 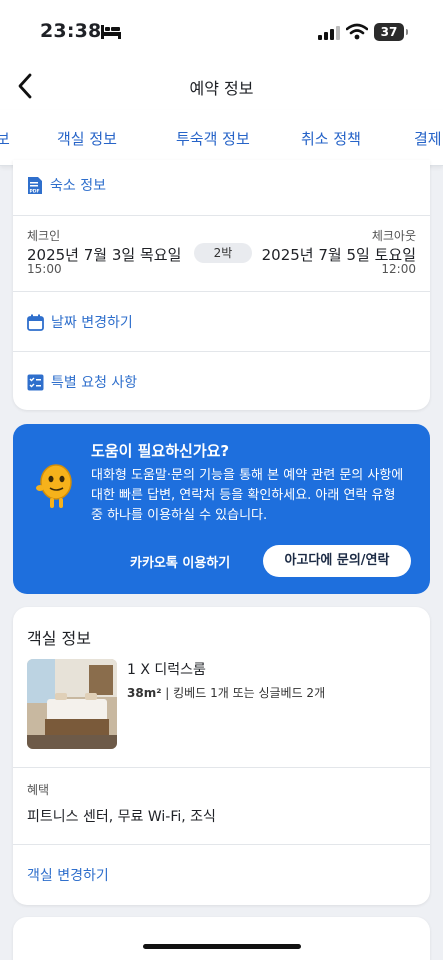 I want to click on checkin-time: 15:00, so click(x=44, y=269).